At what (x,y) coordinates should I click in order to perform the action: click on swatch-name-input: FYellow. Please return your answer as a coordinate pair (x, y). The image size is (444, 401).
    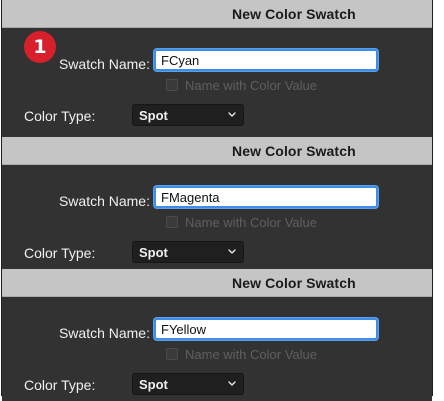
    Looking at the image, I should click on (266, 329).